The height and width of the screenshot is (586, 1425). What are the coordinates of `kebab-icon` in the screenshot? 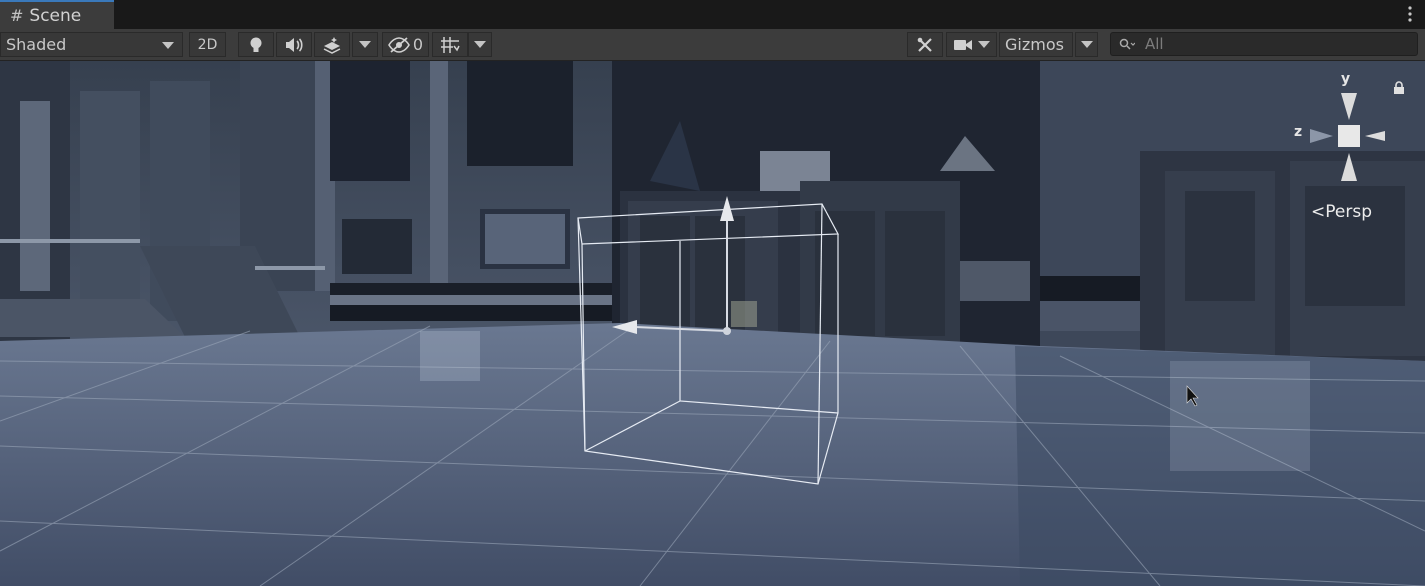 It's located at (1410, 14).